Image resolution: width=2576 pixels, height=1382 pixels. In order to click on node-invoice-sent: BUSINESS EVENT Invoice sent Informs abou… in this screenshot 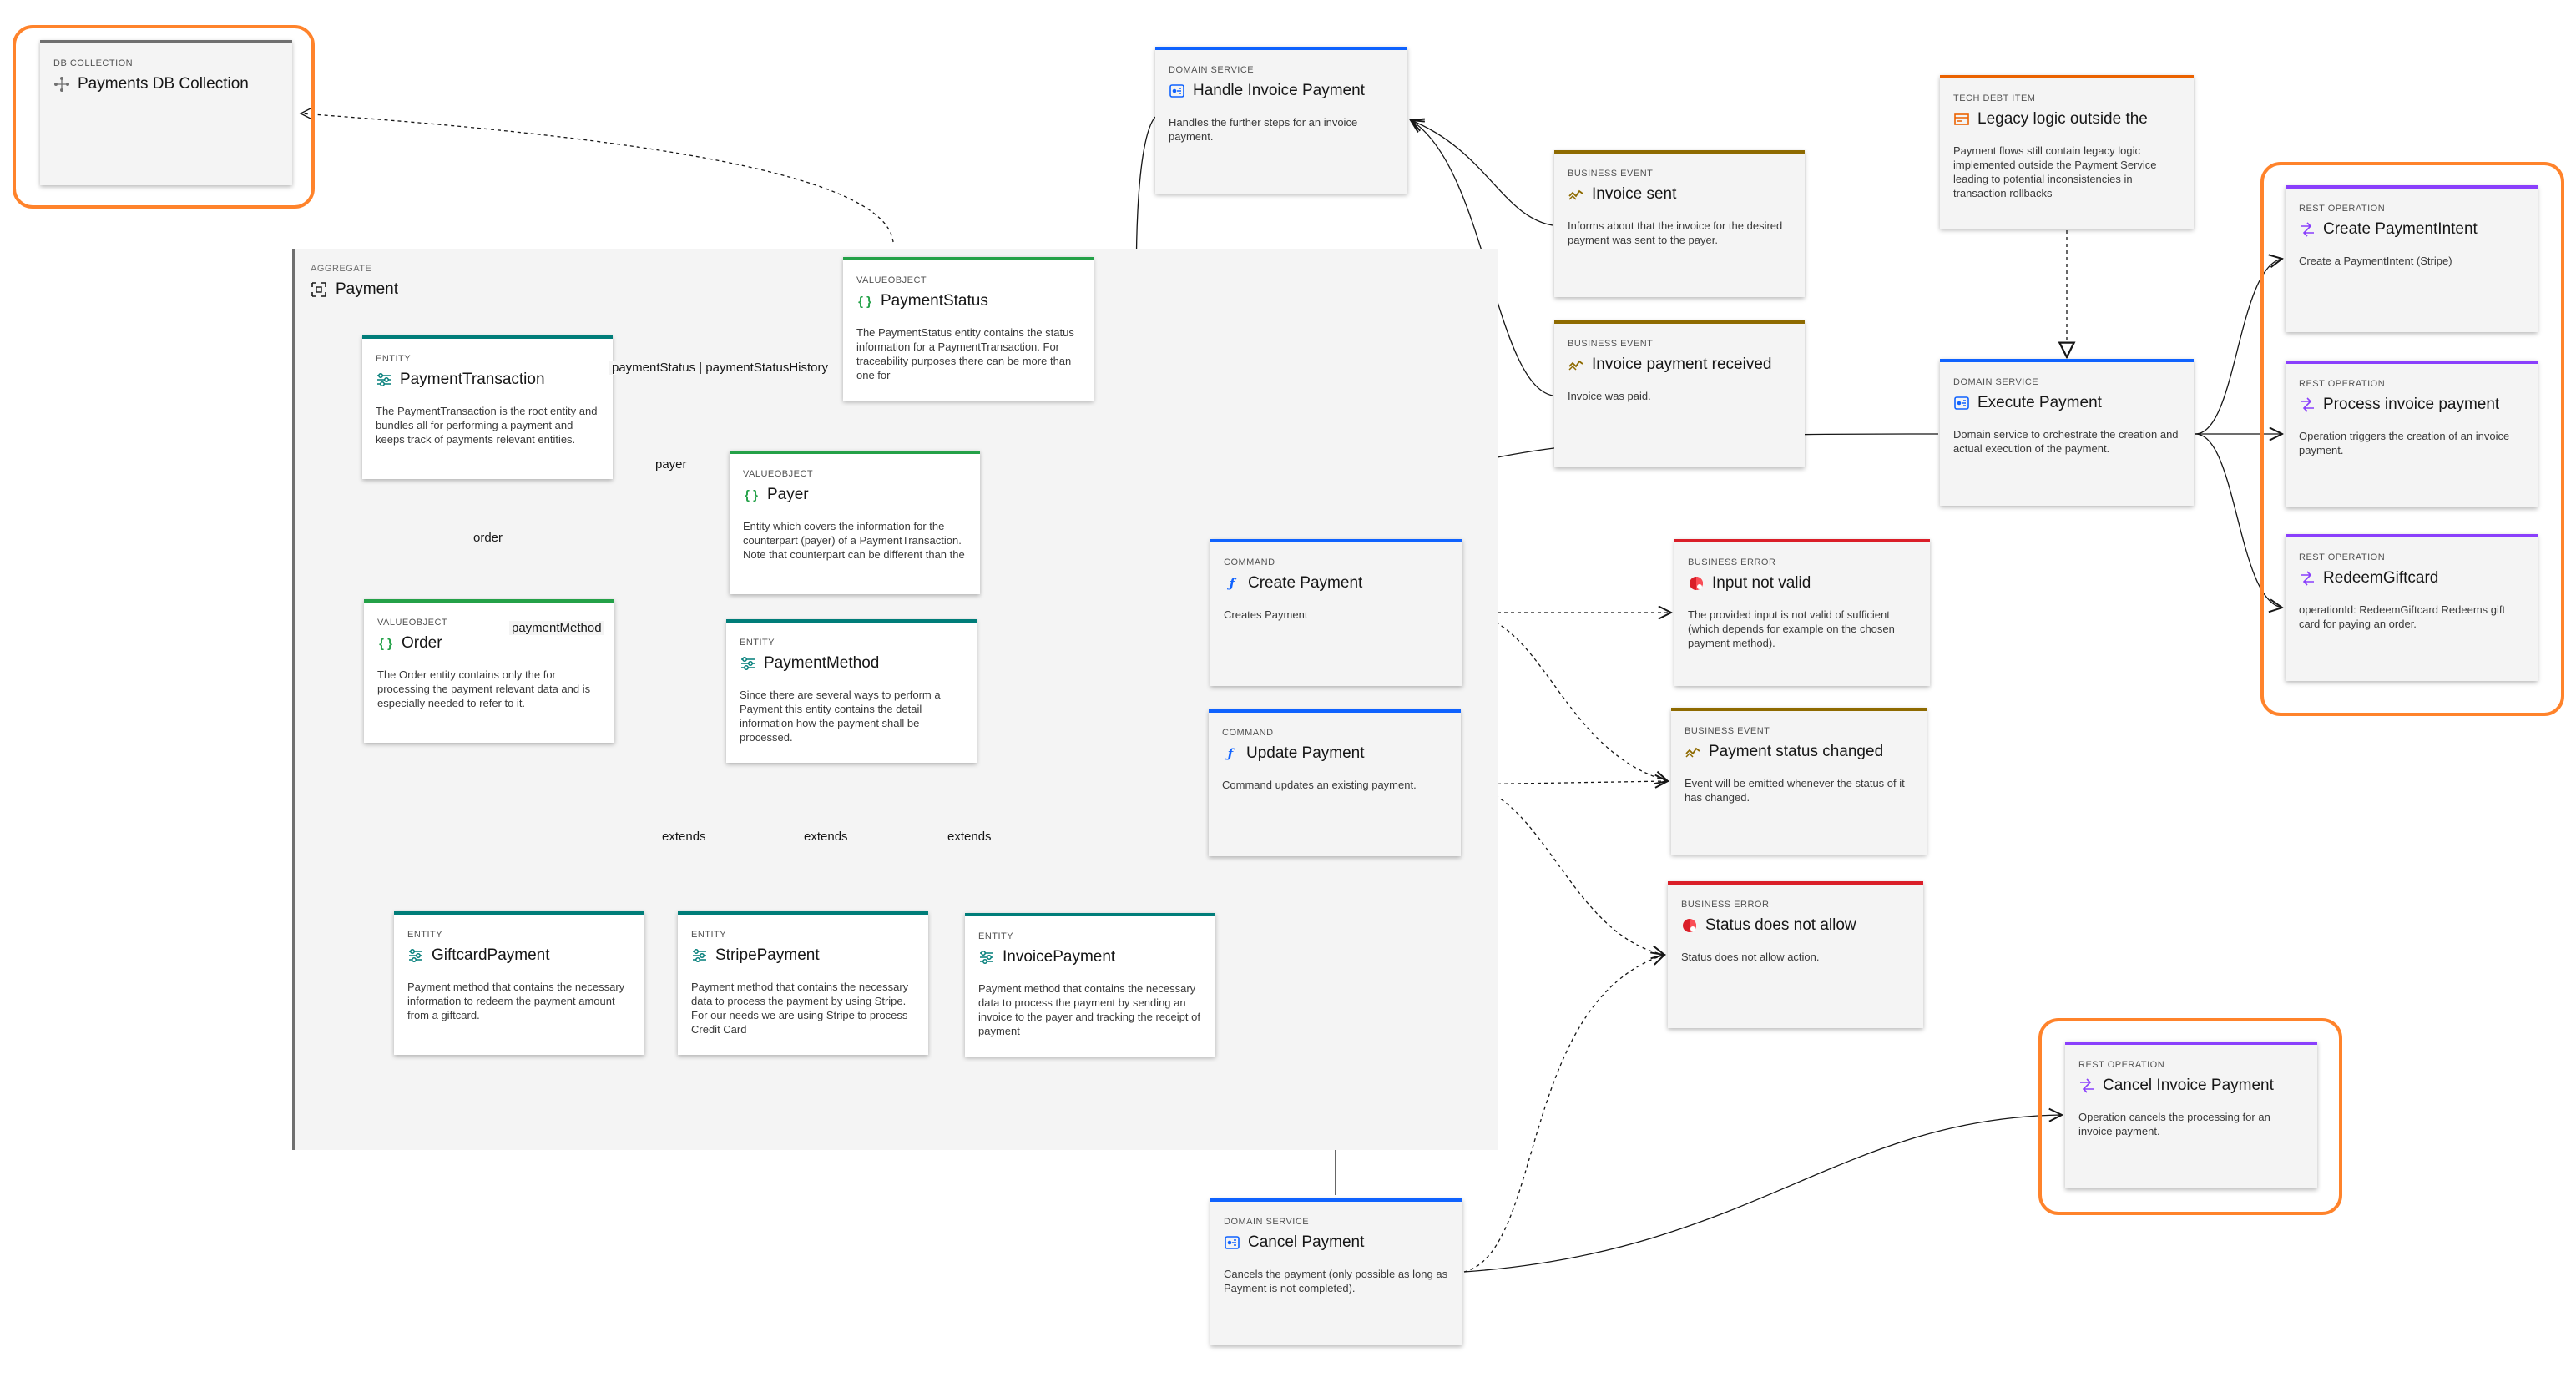, I will do `click(1679, 224)`.